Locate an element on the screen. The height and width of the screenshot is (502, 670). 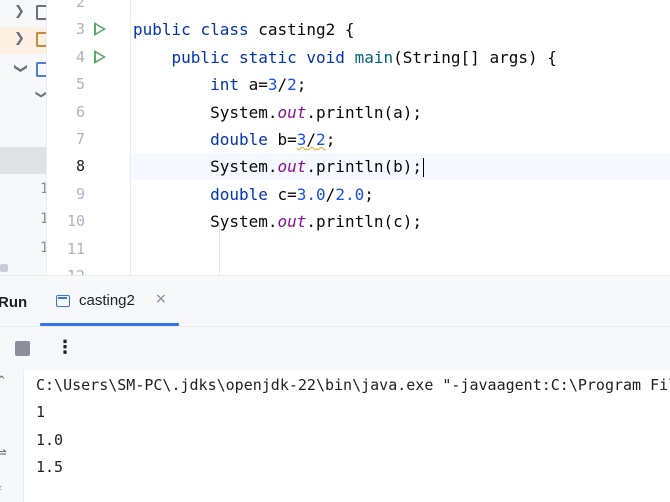
code-line: 3 public class casting2 { is located at coordinates (358, 29).